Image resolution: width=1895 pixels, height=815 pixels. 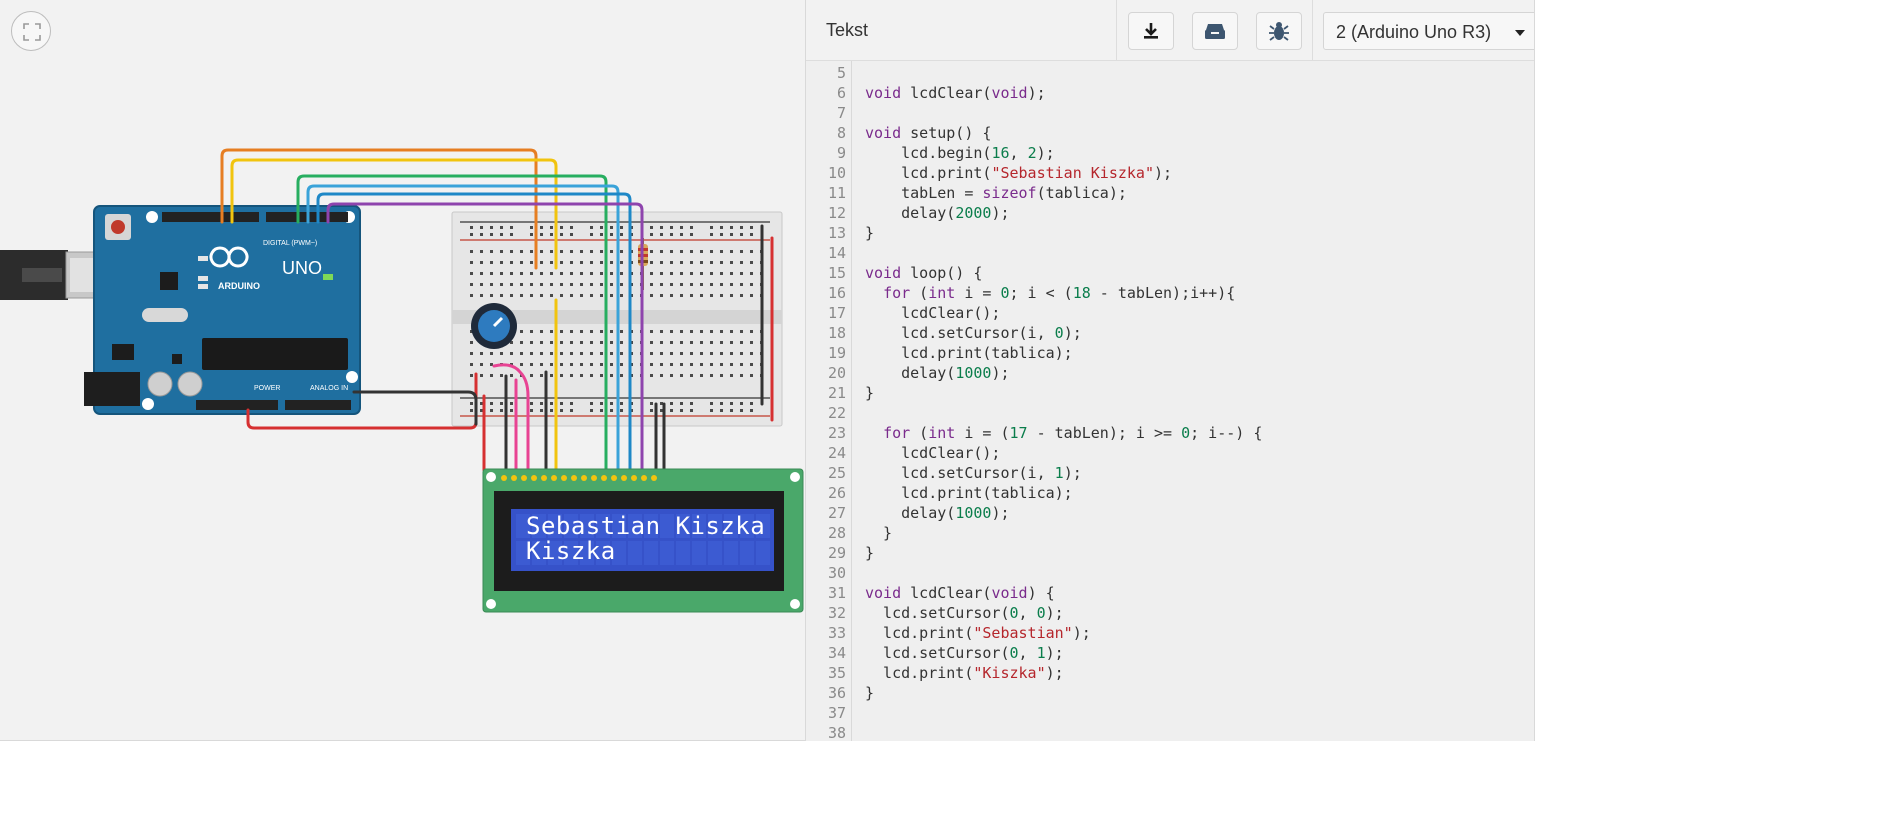 I want to click on potentiometer, so click(x=494, y=326).